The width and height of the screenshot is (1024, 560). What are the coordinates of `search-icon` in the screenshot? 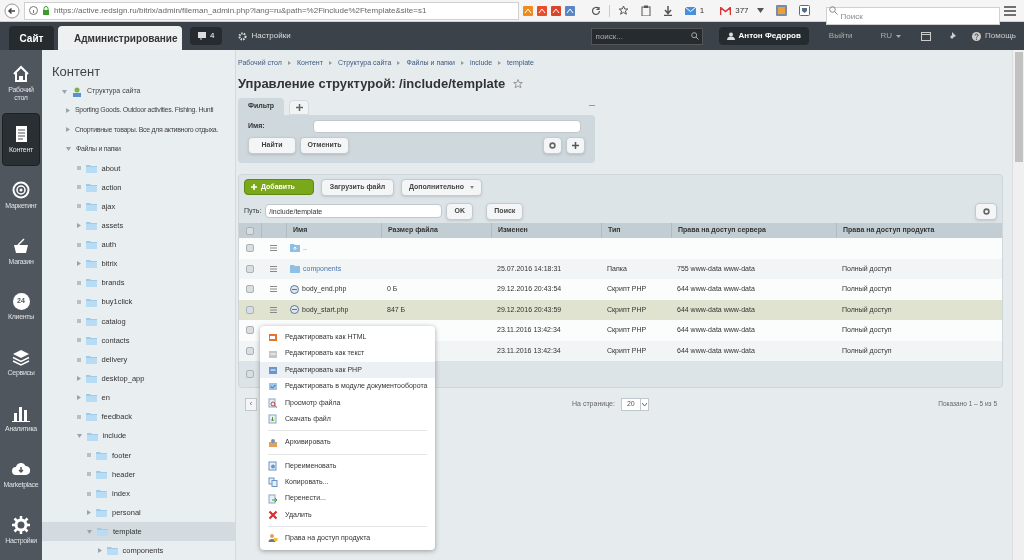 It's located at (833, 10).